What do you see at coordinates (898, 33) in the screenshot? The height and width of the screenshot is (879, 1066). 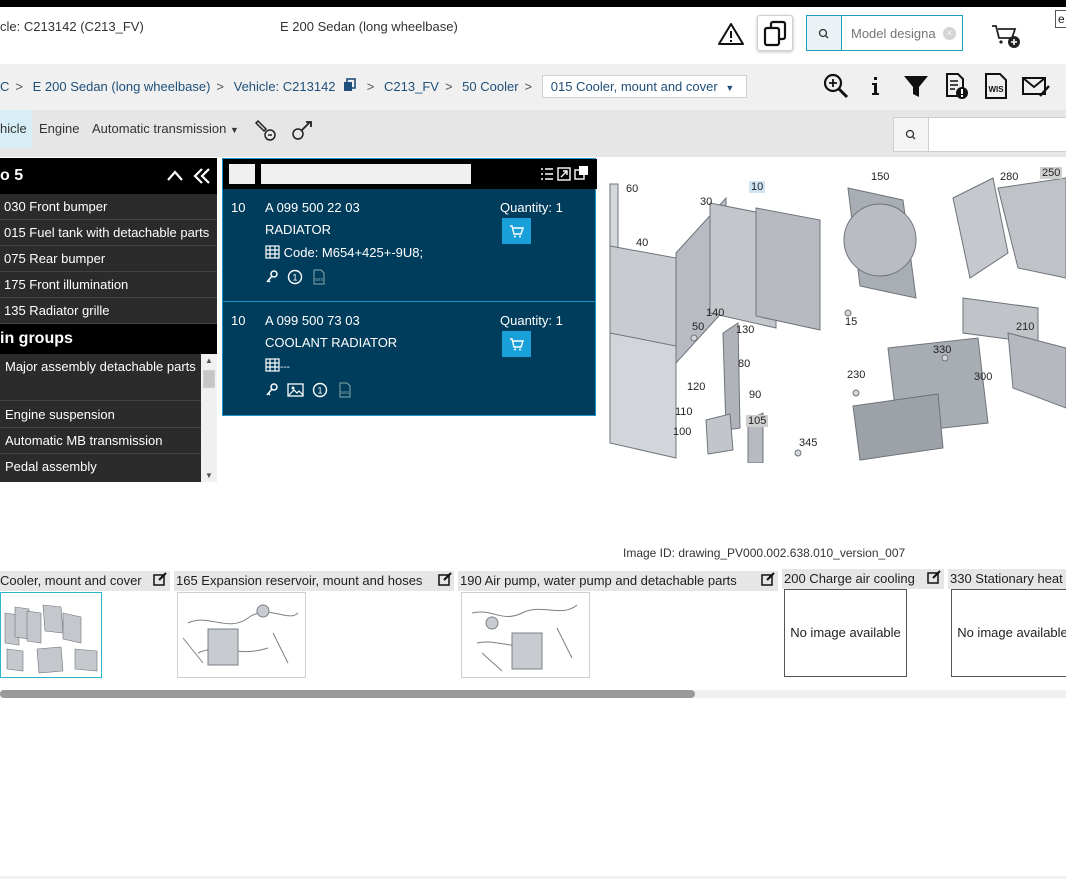 I see `model-search-input` at bounding box center [898, 33].